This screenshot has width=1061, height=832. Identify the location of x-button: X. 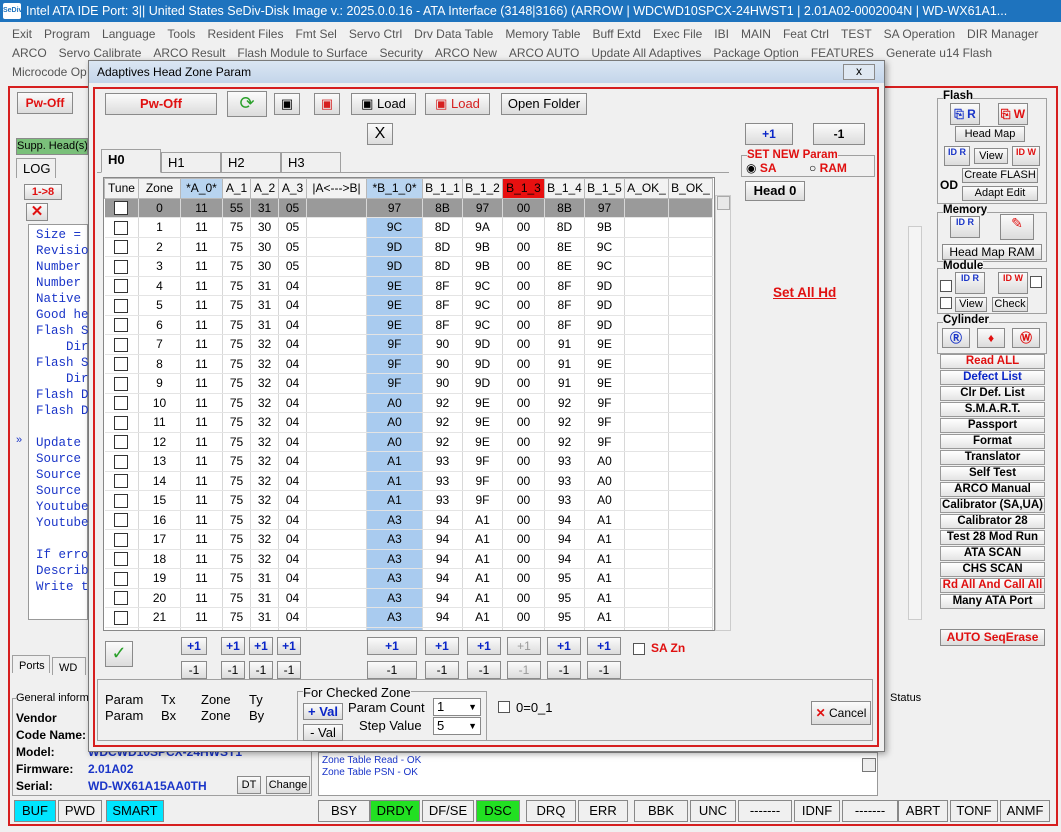
(380, 134).